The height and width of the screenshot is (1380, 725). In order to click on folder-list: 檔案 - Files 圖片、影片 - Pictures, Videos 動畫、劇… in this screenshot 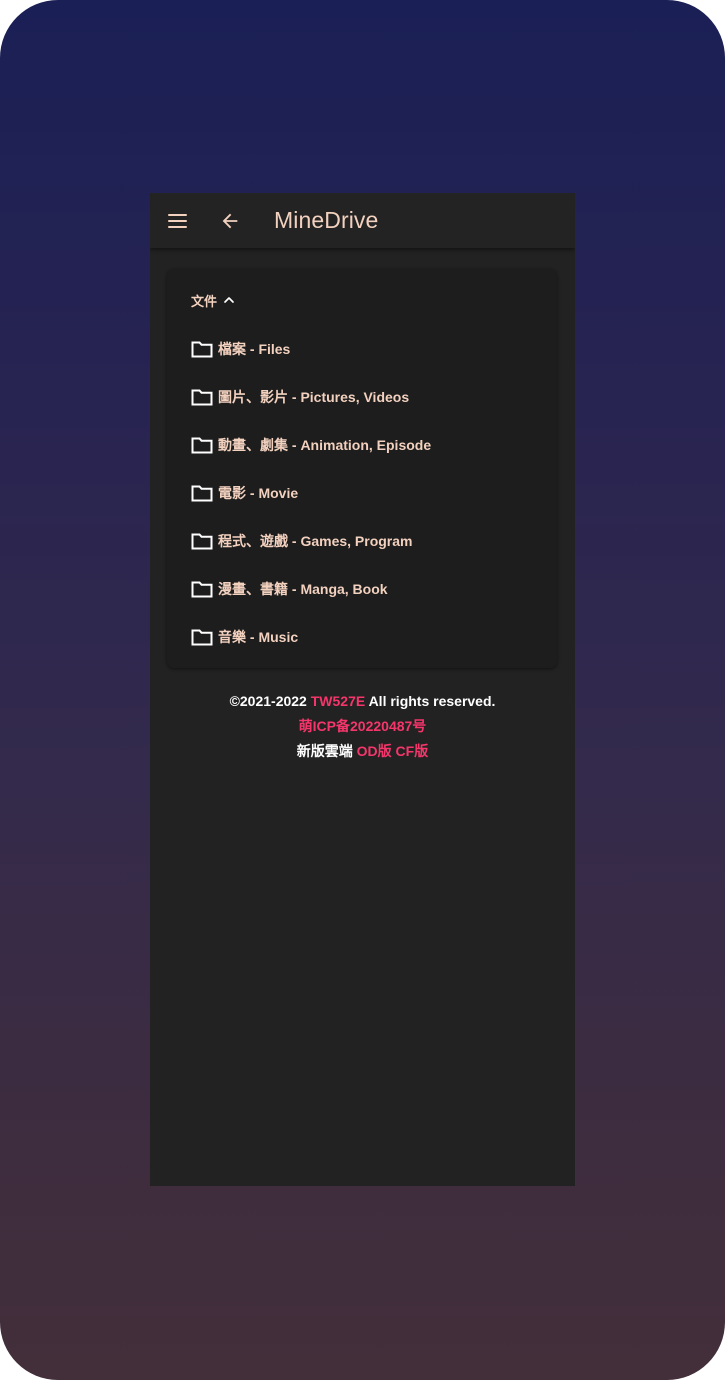, I will do `click(366, 493)`.